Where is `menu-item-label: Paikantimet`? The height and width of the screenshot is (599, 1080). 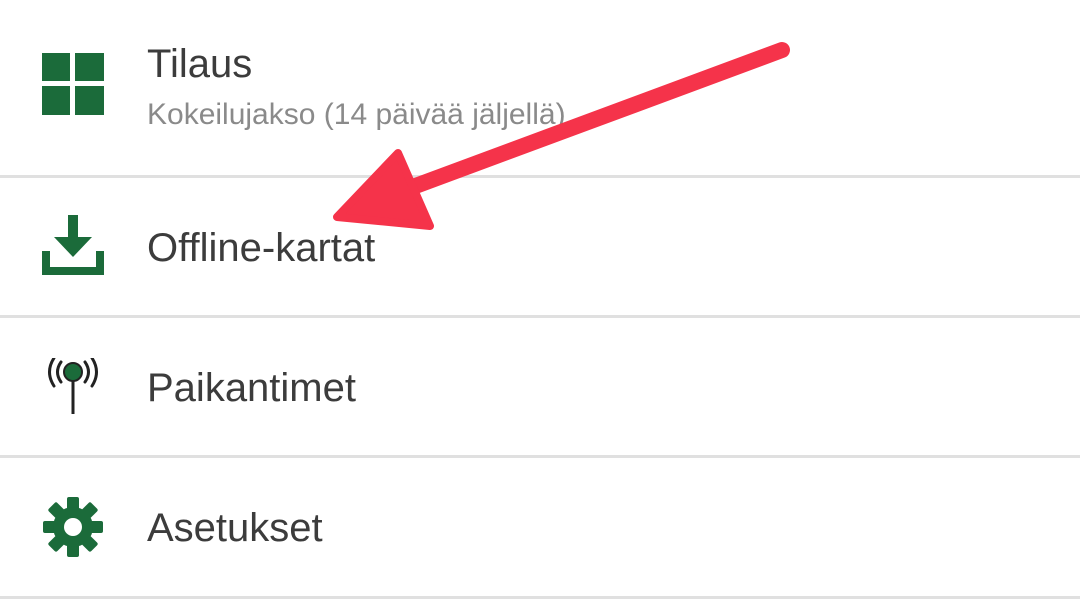 menu-item-label: Paikantimet is located at coordinates (251, 388).